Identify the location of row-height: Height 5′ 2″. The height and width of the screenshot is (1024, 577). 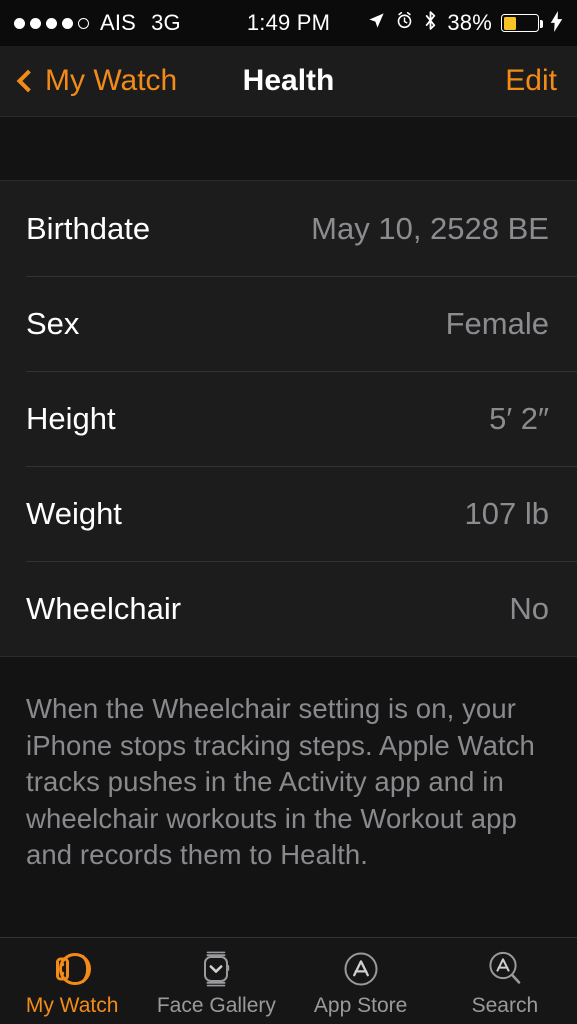
(288, 418).